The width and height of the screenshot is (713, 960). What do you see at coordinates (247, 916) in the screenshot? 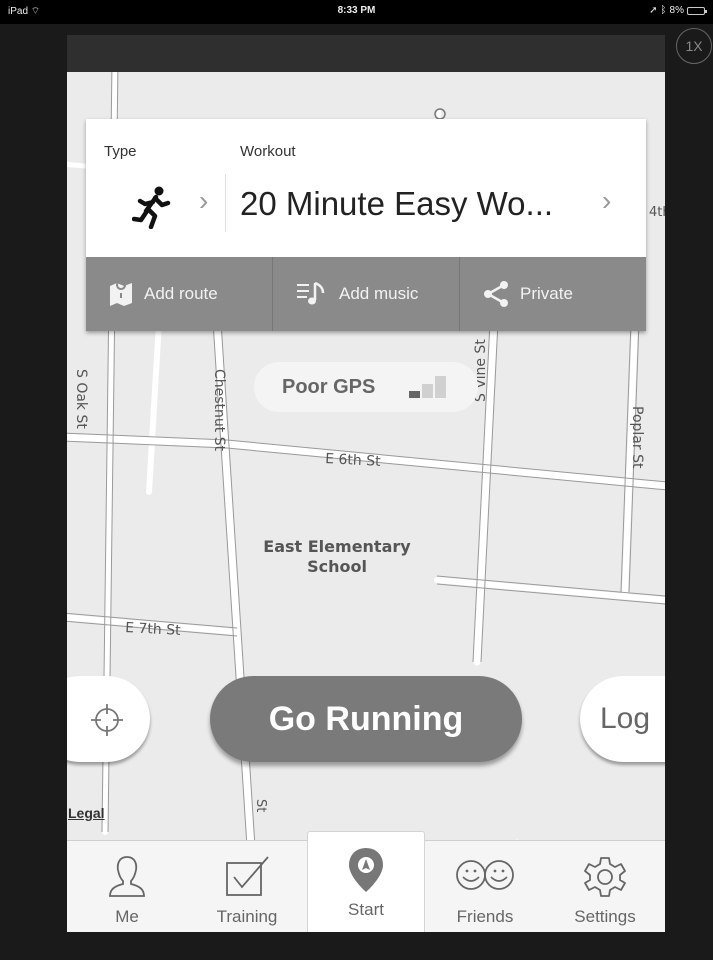
I see `tab-training-label: Training` at bounding box center [247, 916].